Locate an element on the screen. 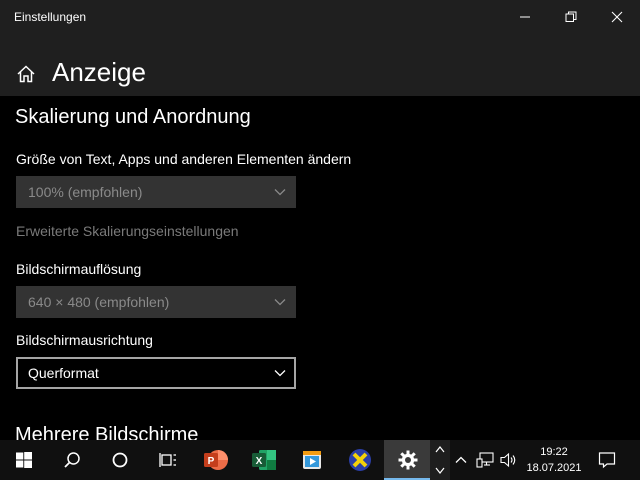 Image resolution: width=640 pixels, height=480 pixels. page-title: Anzeige is located at coordinates (99, 72).